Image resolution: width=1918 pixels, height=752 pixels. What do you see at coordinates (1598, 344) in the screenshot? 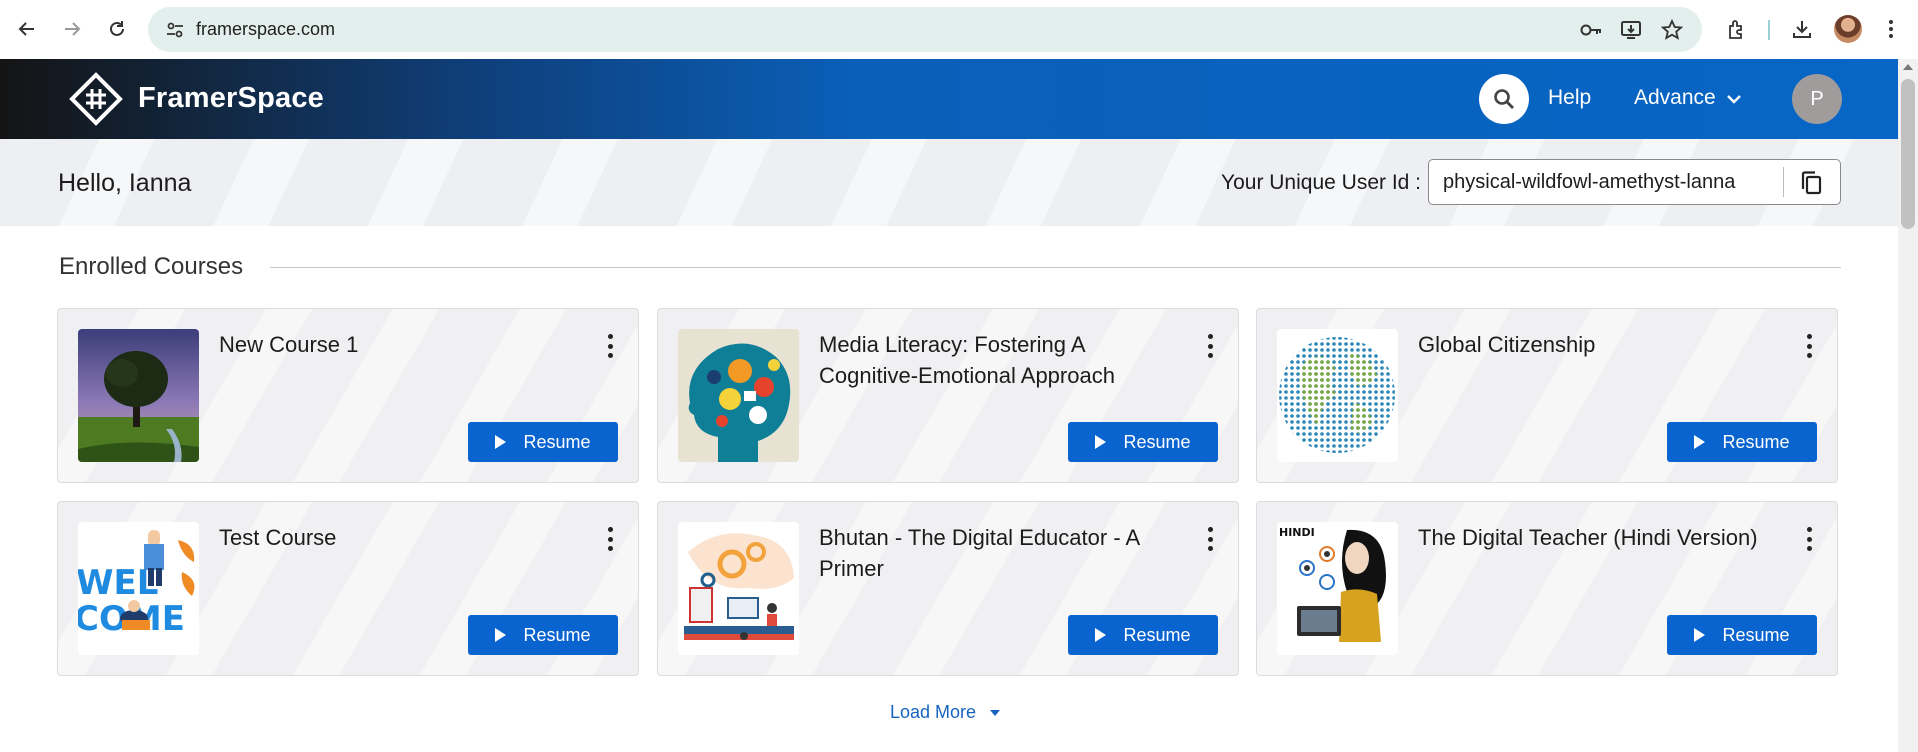
I see `course-title: Global Citizenship` at bounding box center [1598, 344].